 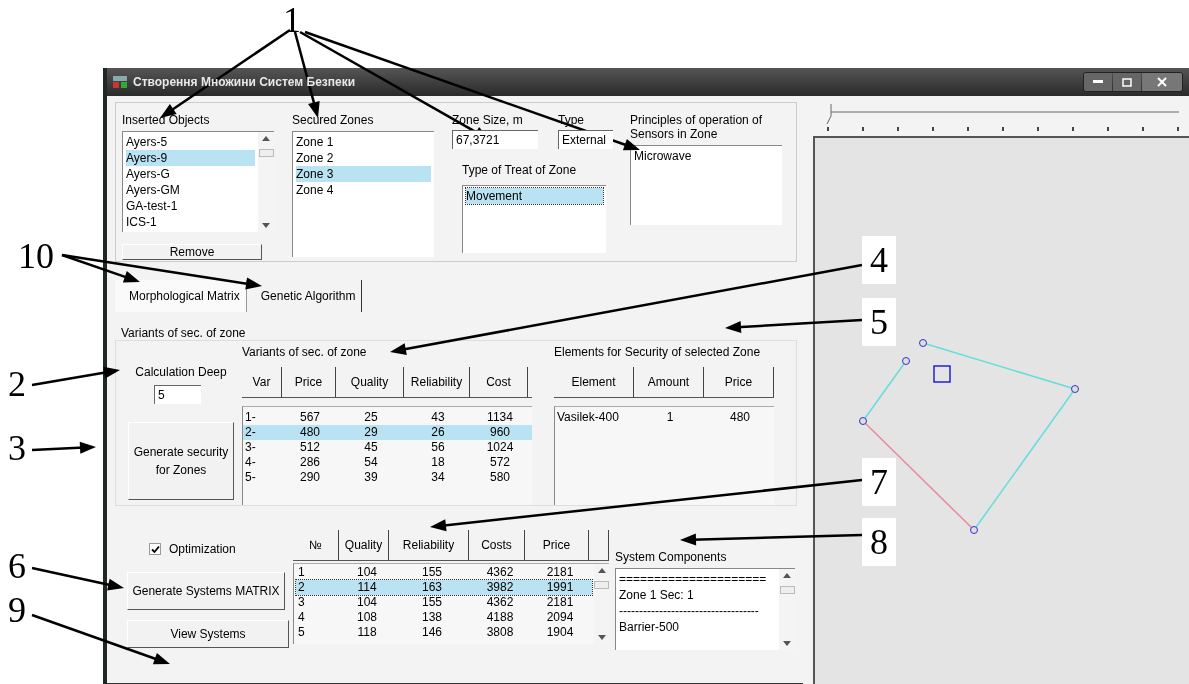 What do you see at coordinates (192, 252) in the screenshot?
I see `remove-button: Remove` at bounding box center [192, 252].